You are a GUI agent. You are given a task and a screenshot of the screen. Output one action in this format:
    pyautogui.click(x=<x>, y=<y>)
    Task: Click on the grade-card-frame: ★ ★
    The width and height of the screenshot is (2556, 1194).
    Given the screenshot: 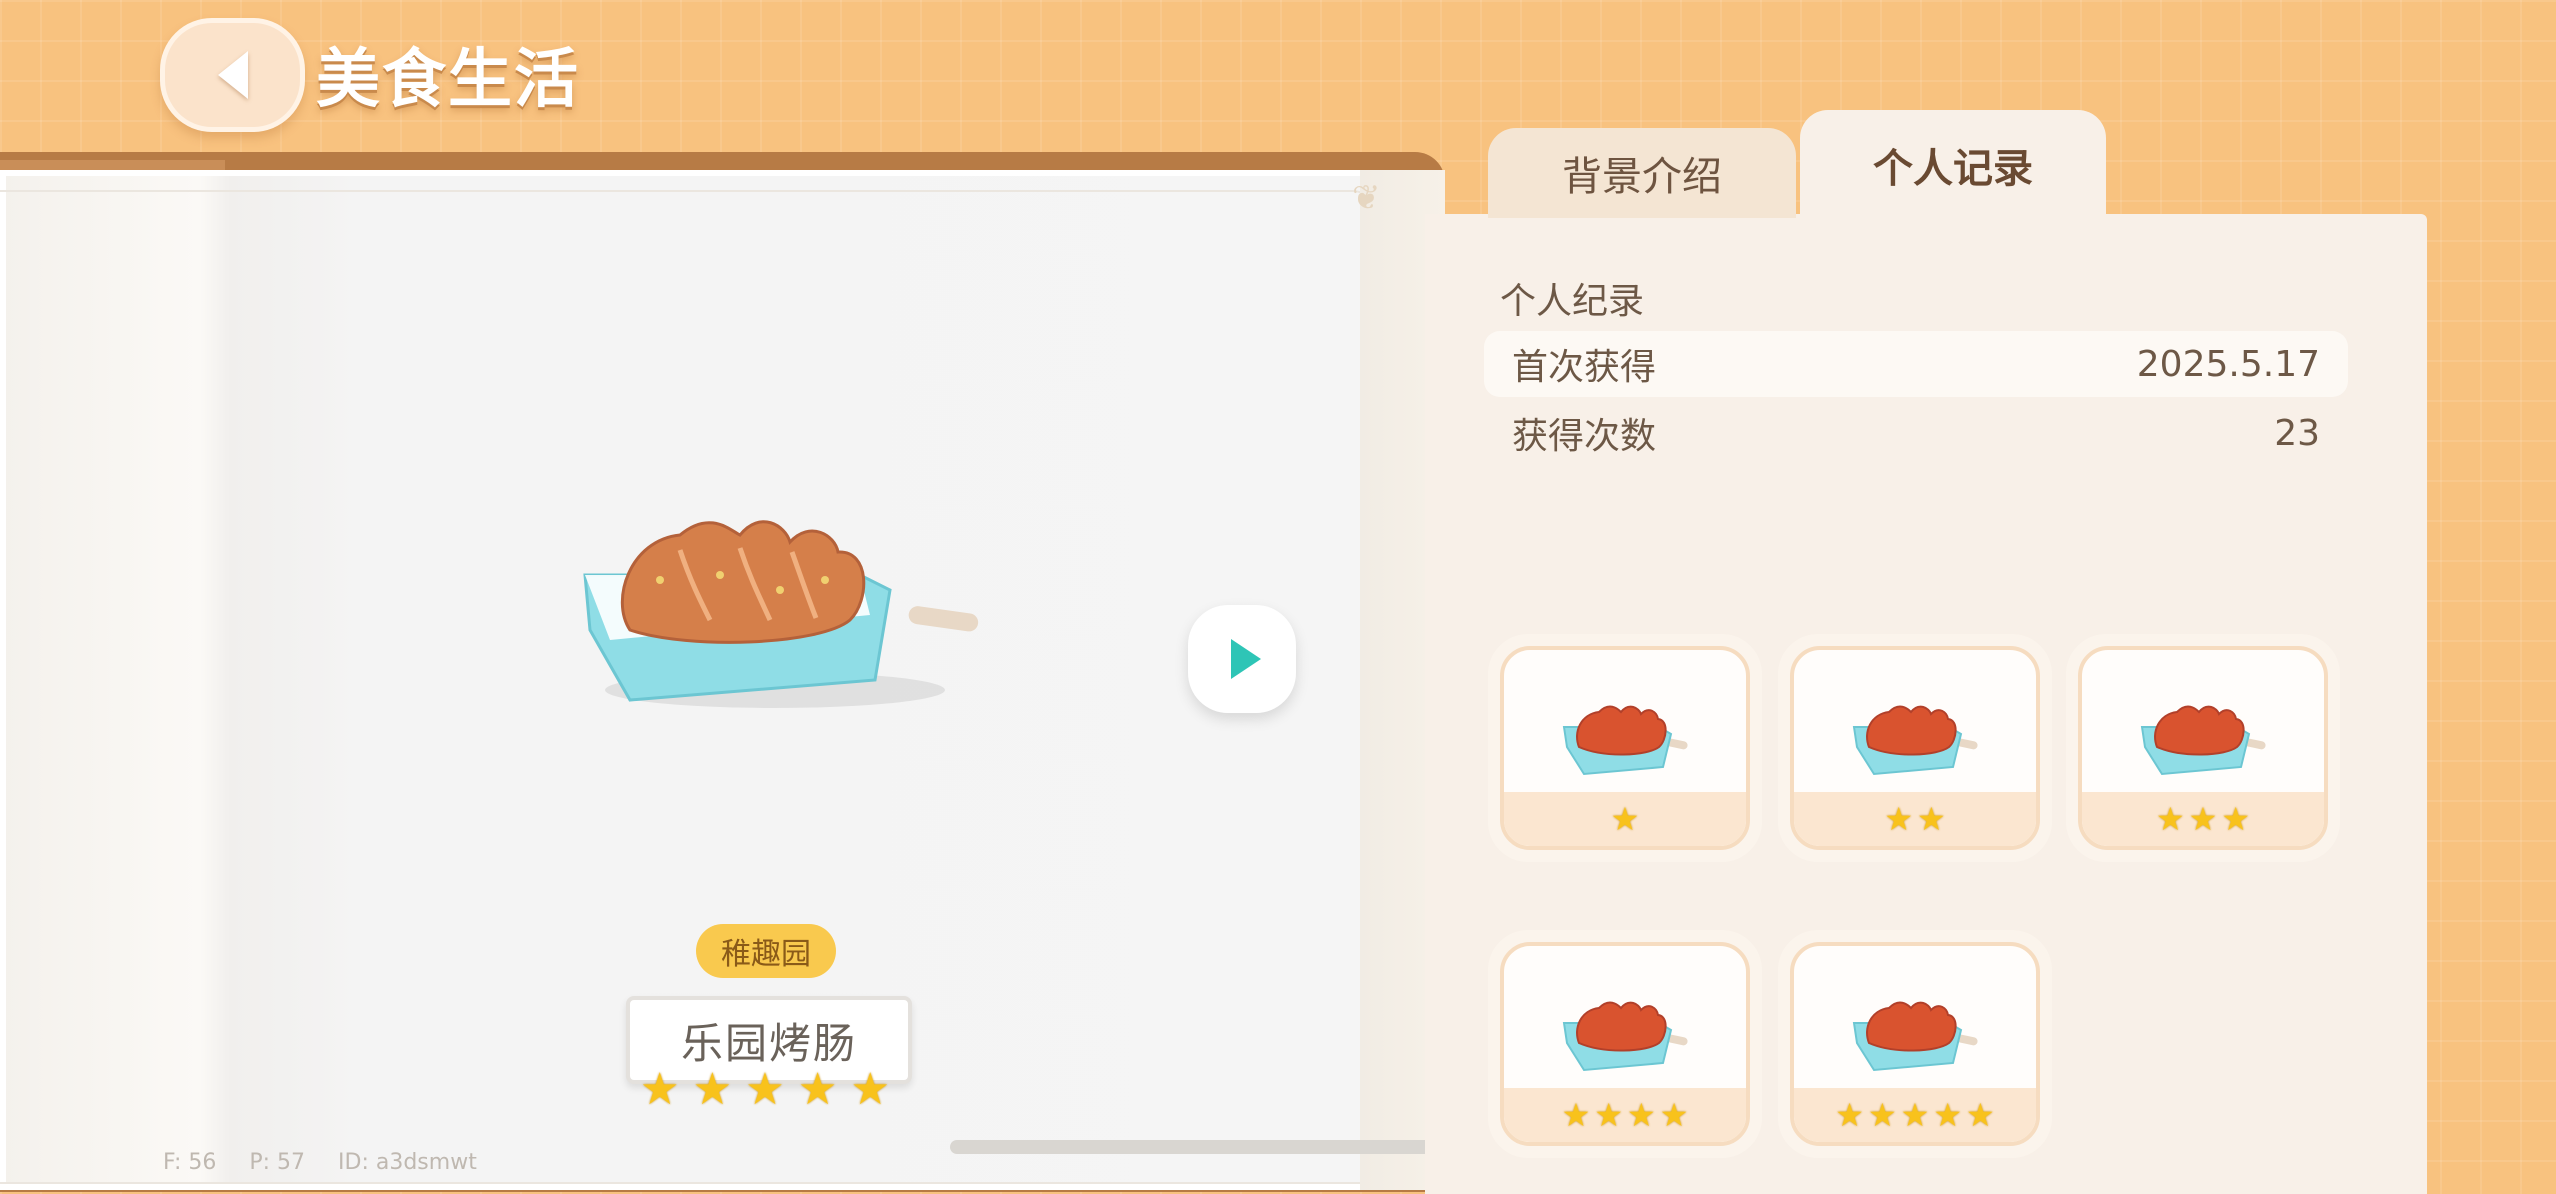 What is the action you would take?
    pyautogui.click(x=1915, y=748)
    